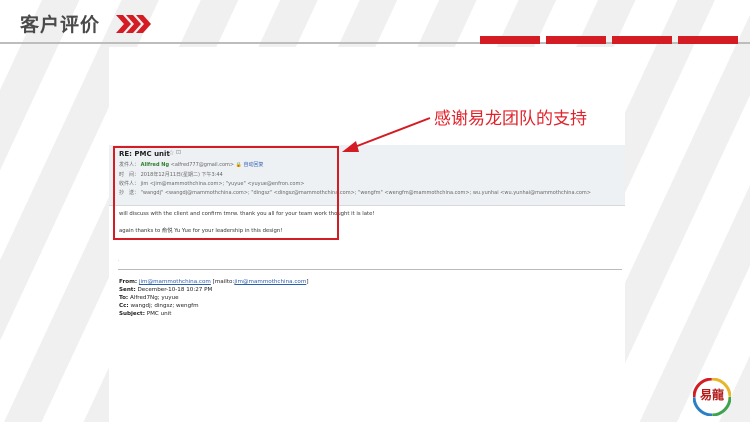 This screenshot has height=422, width=750. I want to click on callout-text: 感谢易龙团队的支持, so click(510, 119).